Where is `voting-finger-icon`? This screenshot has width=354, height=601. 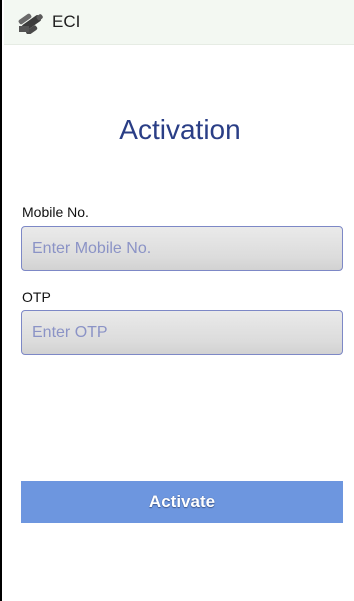 voting-finger-icon is located at coordinates (32, 22).